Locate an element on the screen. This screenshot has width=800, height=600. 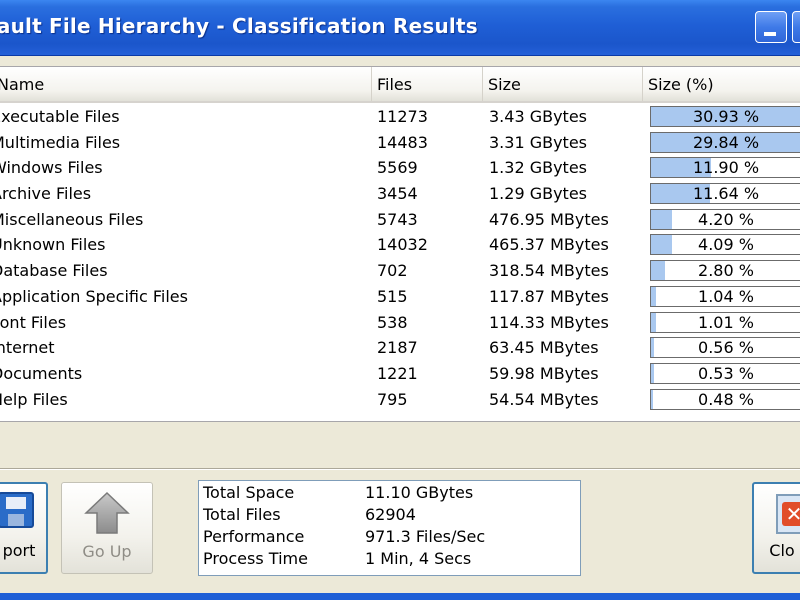
cell-name: Archive Files is located at coordinates (46, 194).